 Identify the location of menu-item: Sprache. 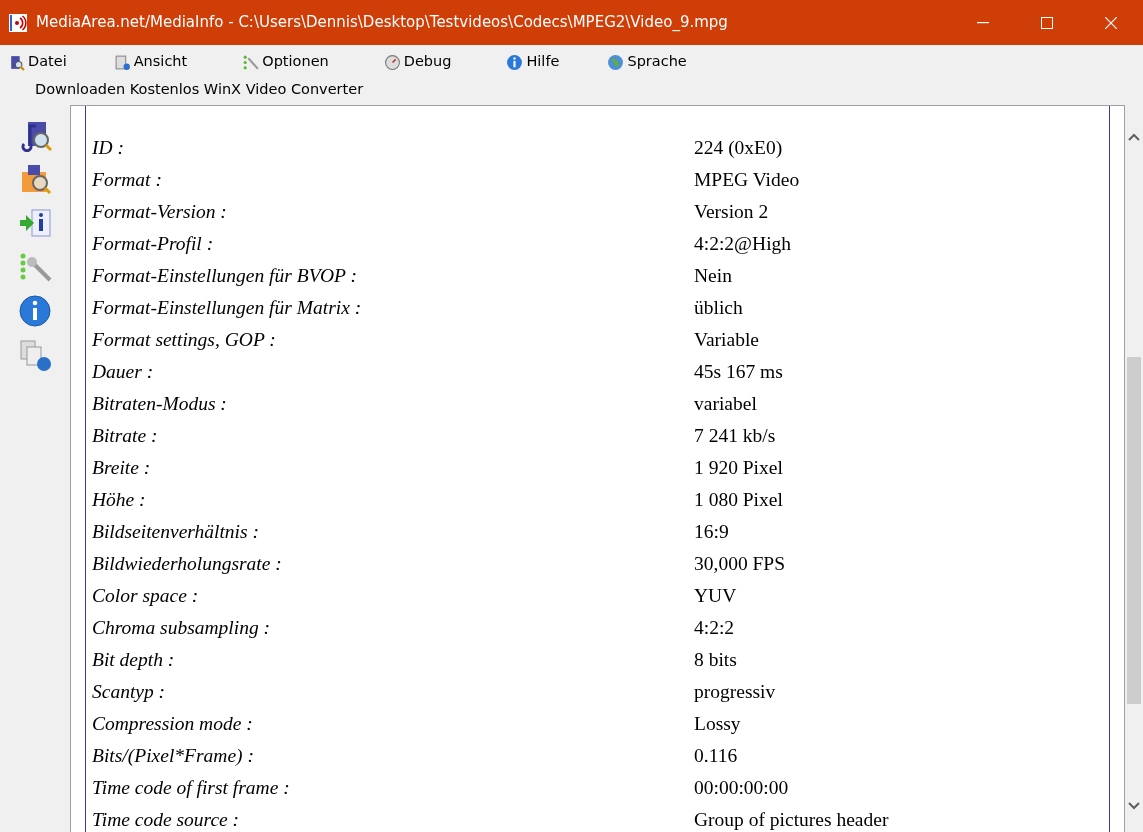
(647, 62).